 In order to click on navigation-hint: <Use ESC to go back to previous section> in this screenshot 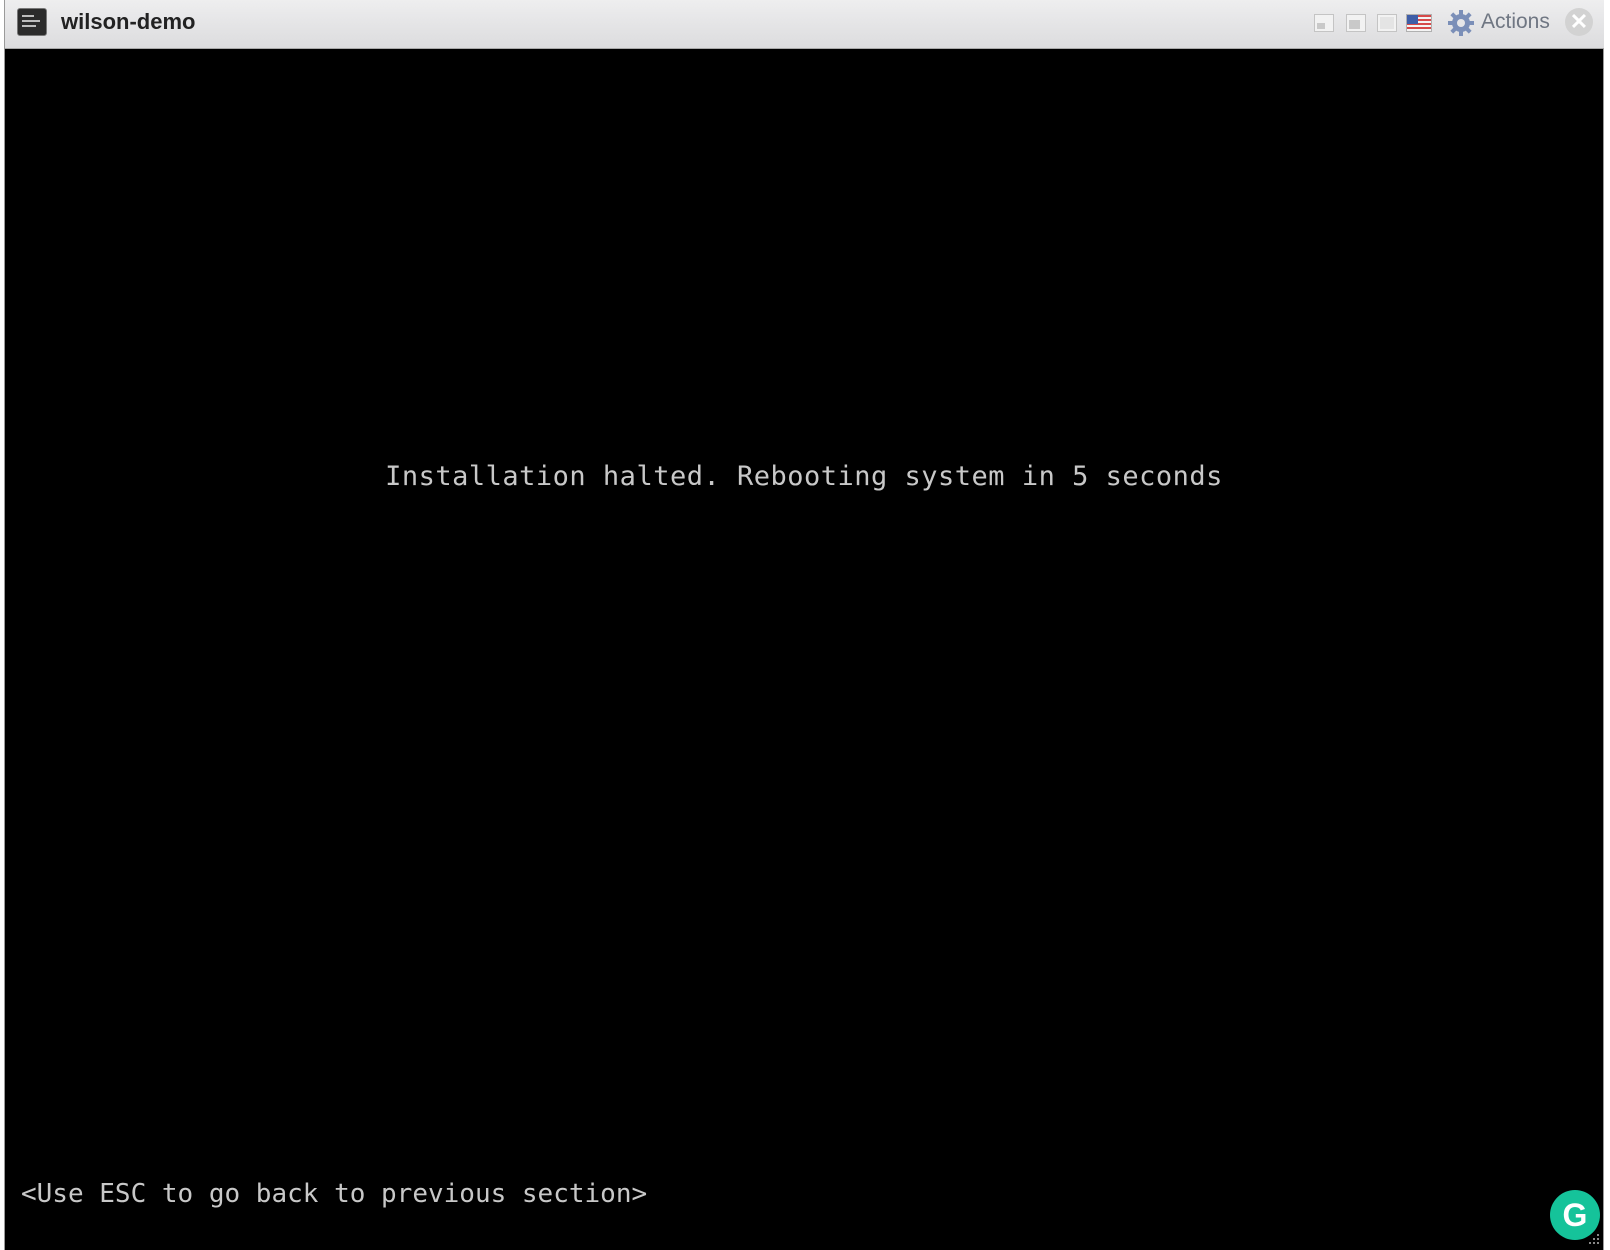, I will do `click(334, 1194)`.